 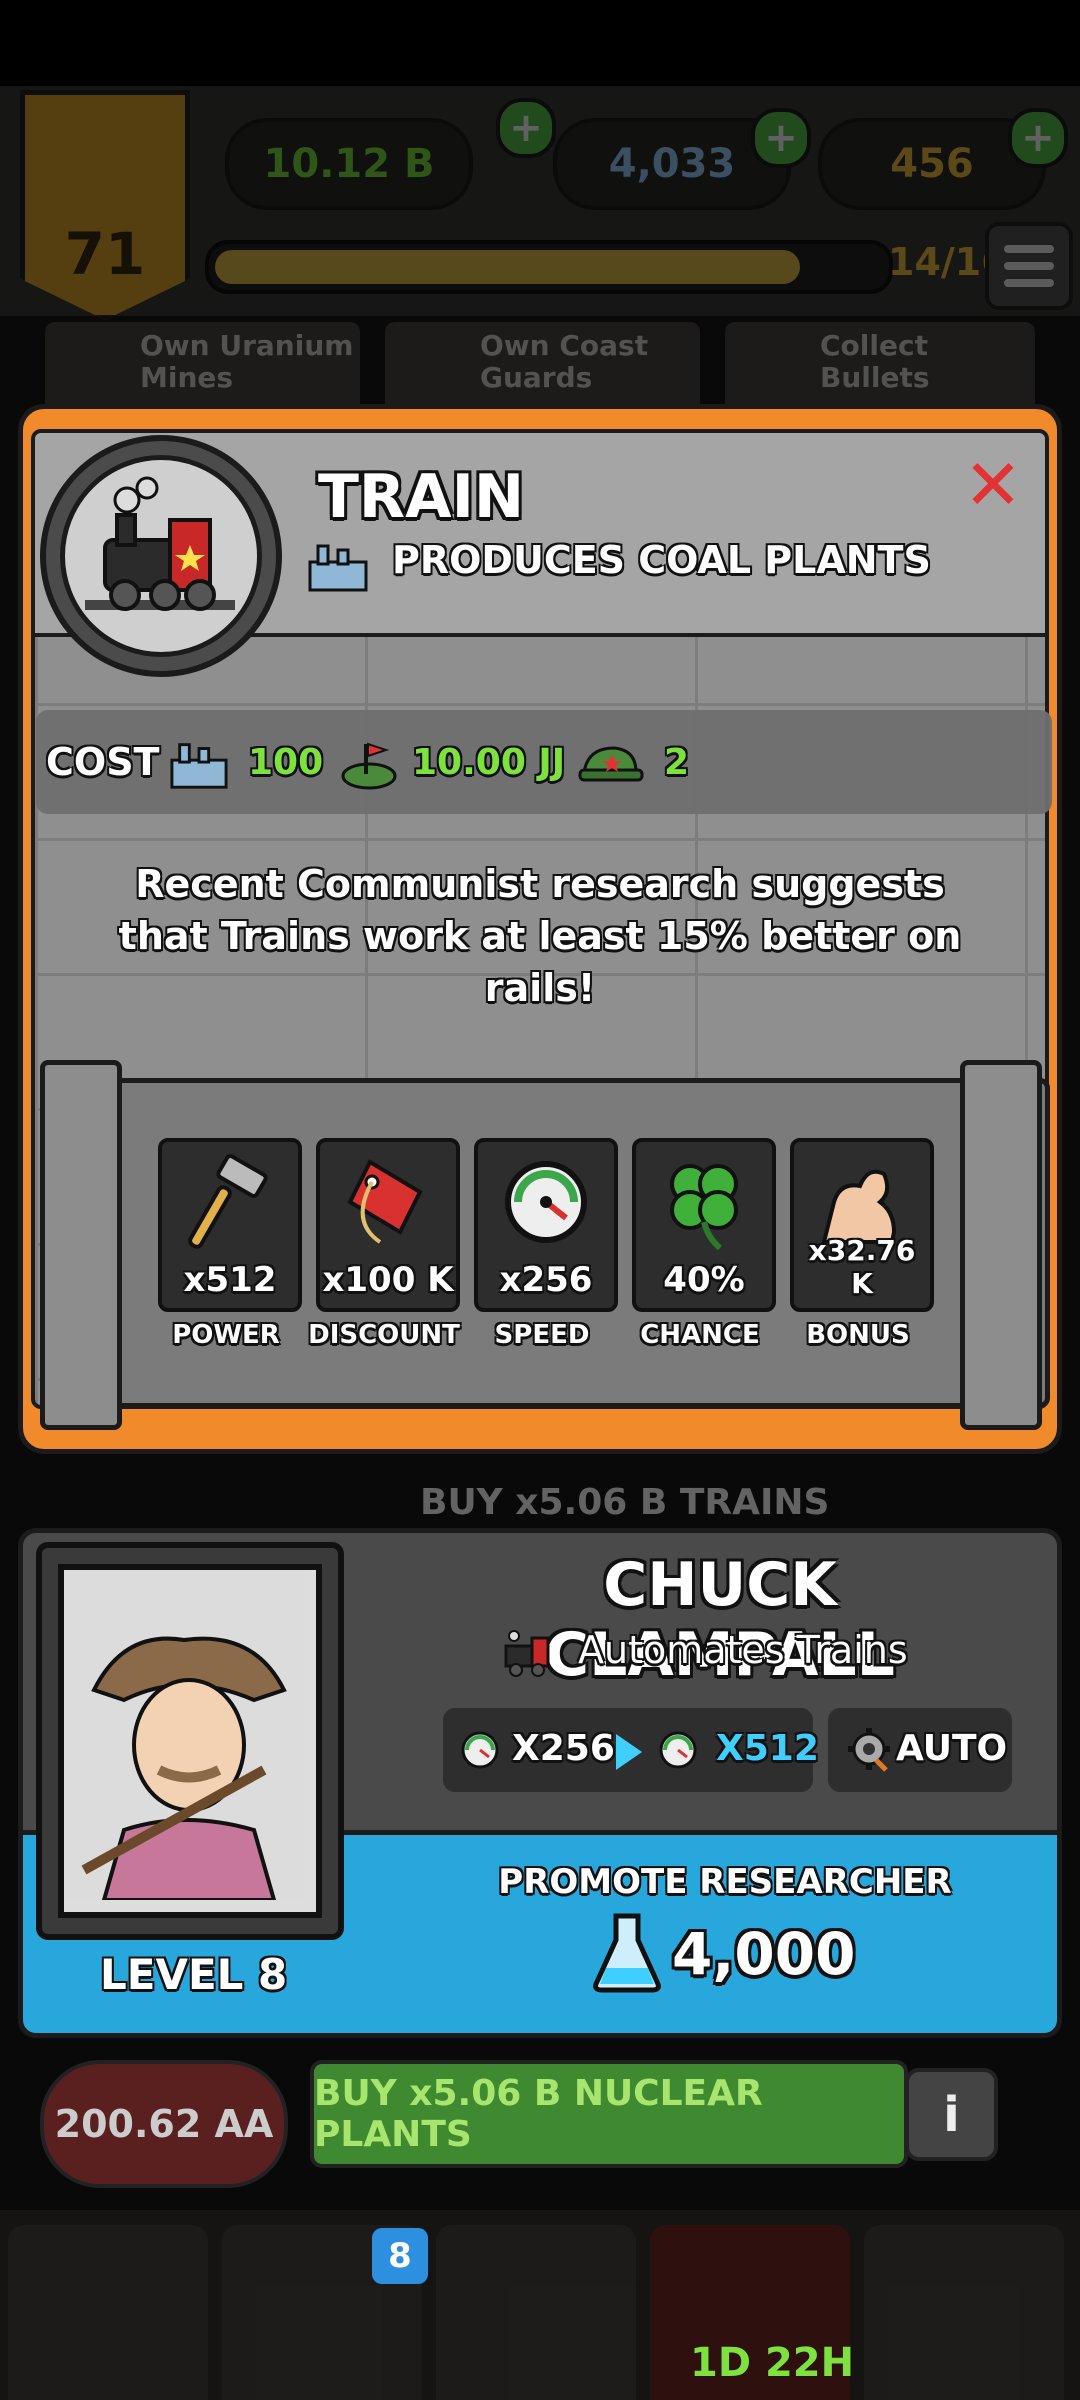 I want to click on modal-subtitle: PRODUCES COAL PLANTS, so click(x=661, y=560).